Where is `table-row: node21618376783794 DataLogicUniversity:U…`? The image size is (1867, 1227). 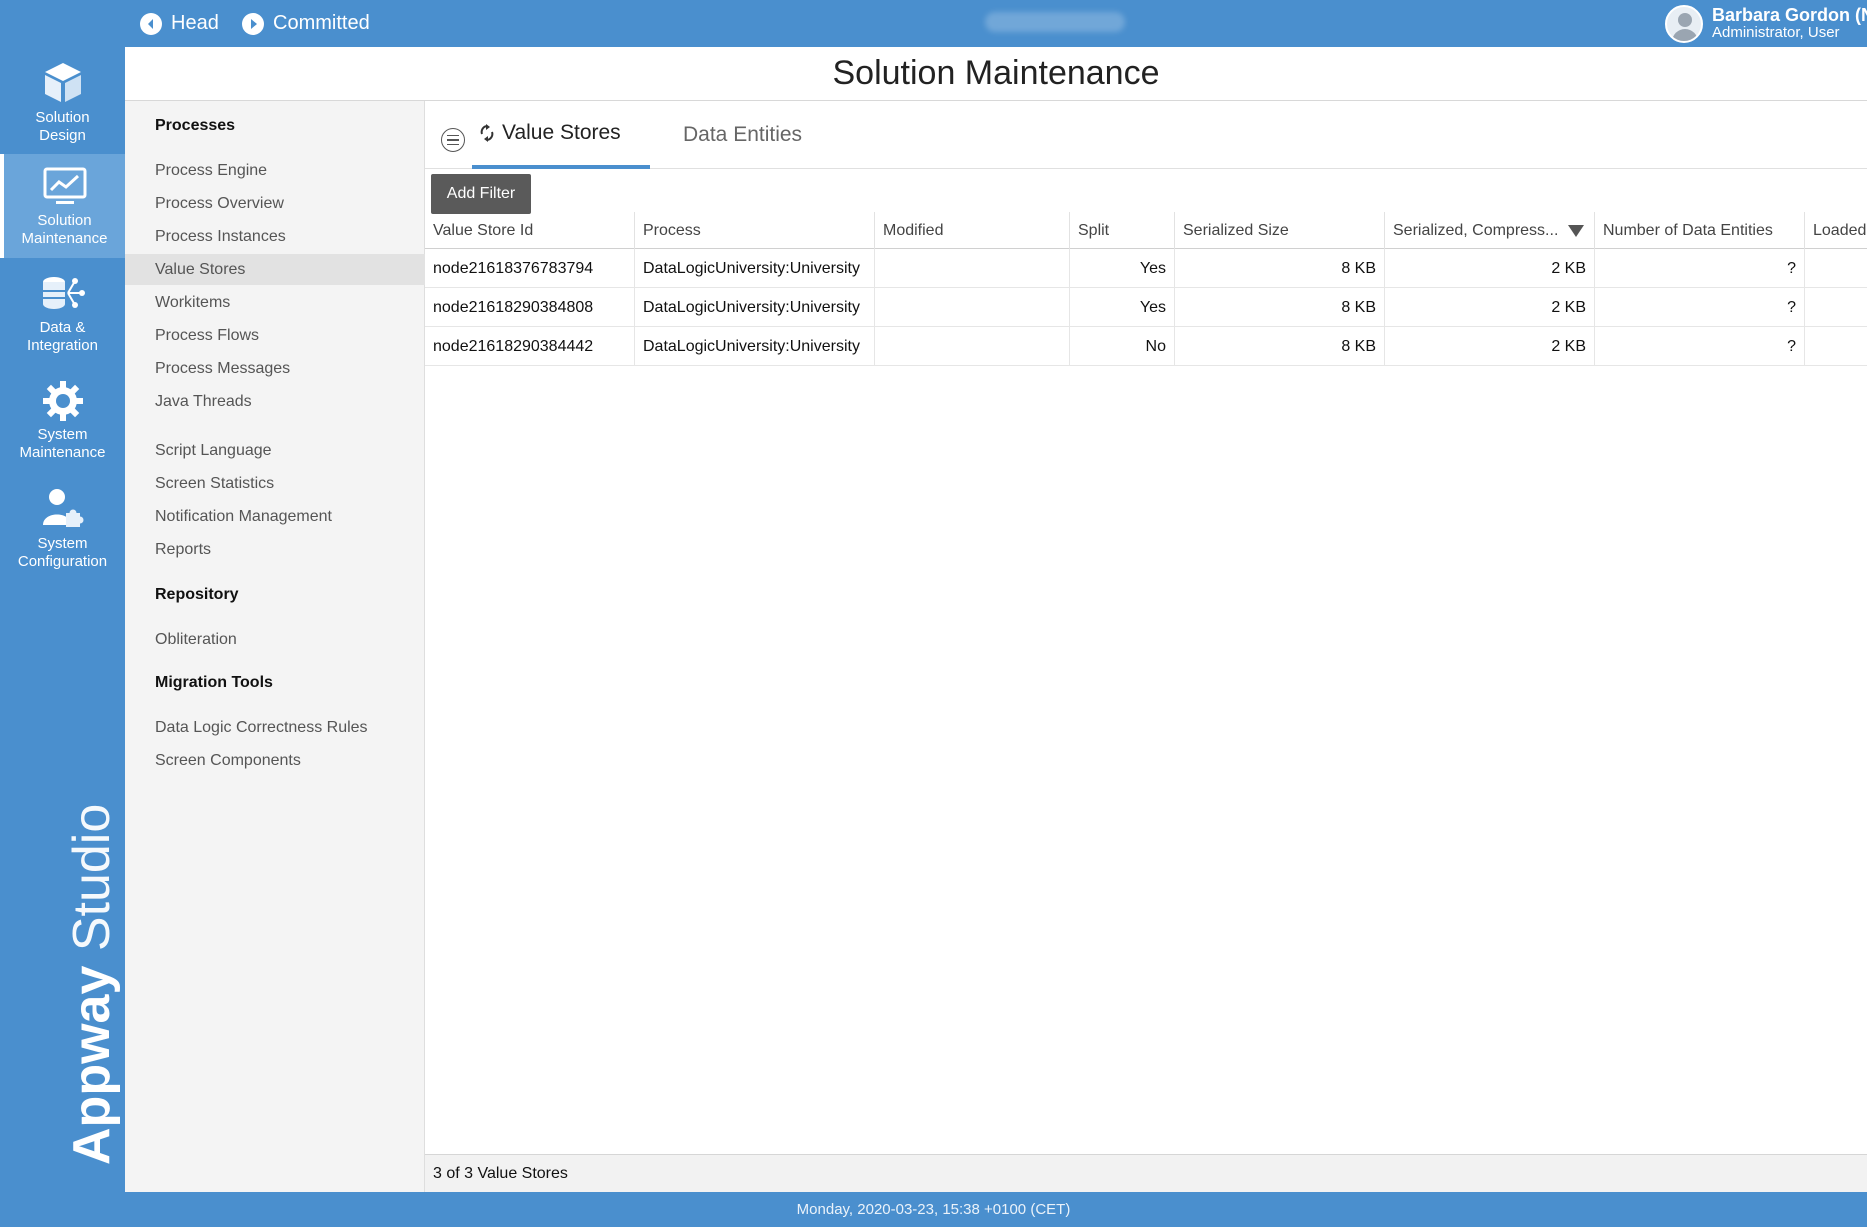
table-row: node21618376783794 DataLogicUniversity:U… is located at coordinates (1146, 268).